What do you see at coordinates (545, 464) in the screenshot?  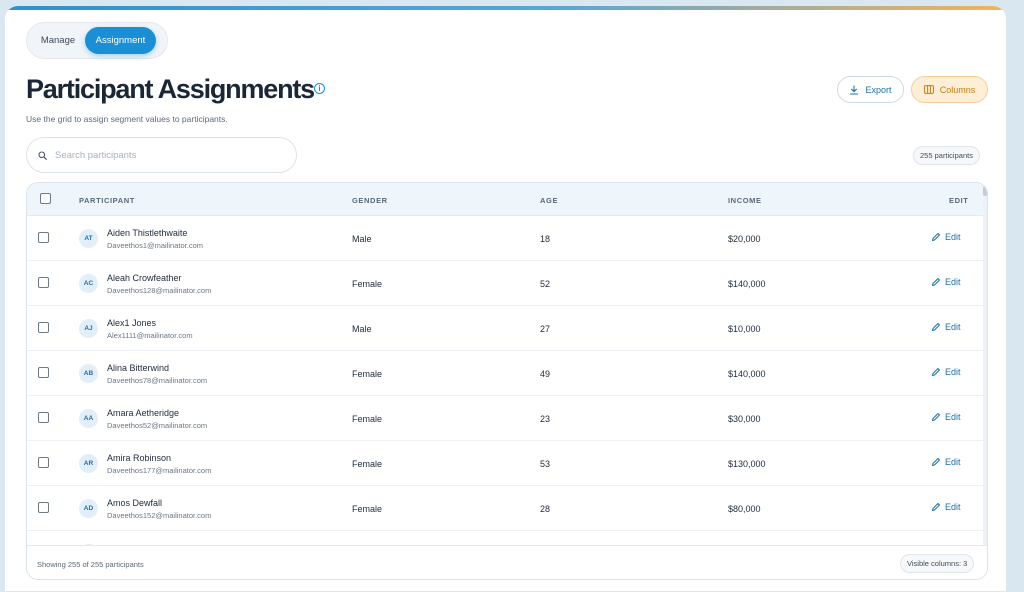 I see `age-cell: 53` at bounding box center [545, 464].